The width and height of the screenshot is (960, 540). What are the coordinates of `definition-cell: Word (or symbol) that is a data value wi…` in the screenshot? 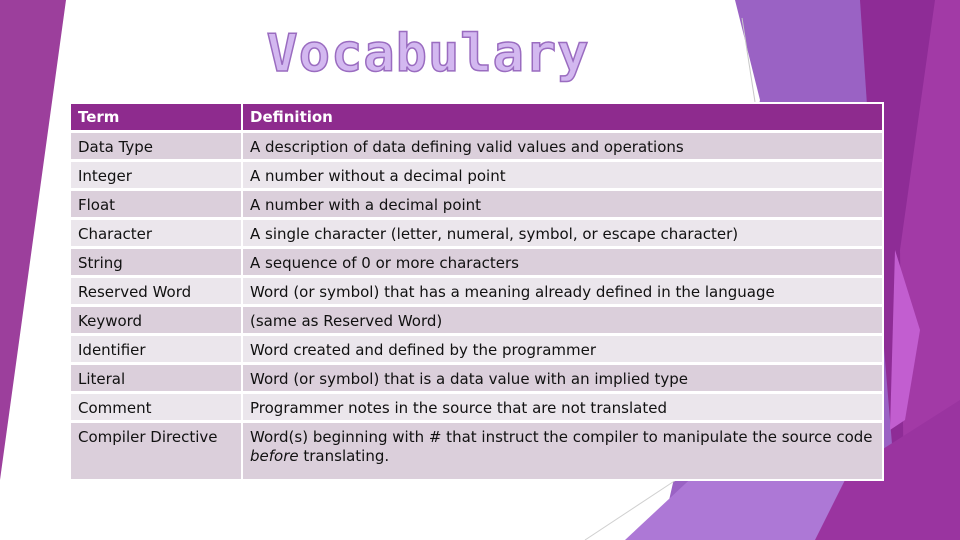 It's located at (562, 379).